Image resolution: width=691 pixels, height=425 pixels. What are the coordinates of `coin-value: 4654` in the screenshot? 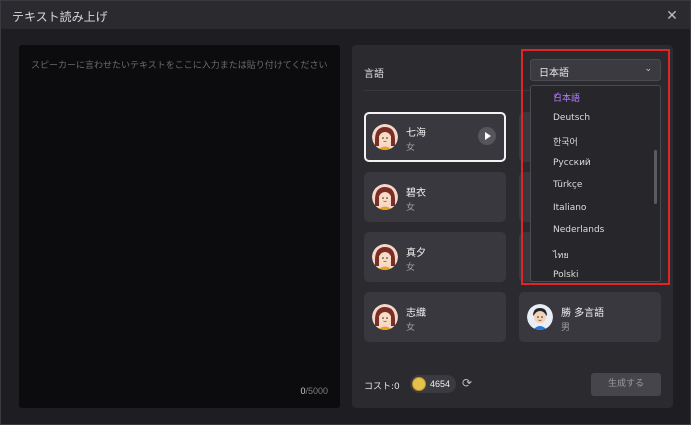 It's located at (440, 384).